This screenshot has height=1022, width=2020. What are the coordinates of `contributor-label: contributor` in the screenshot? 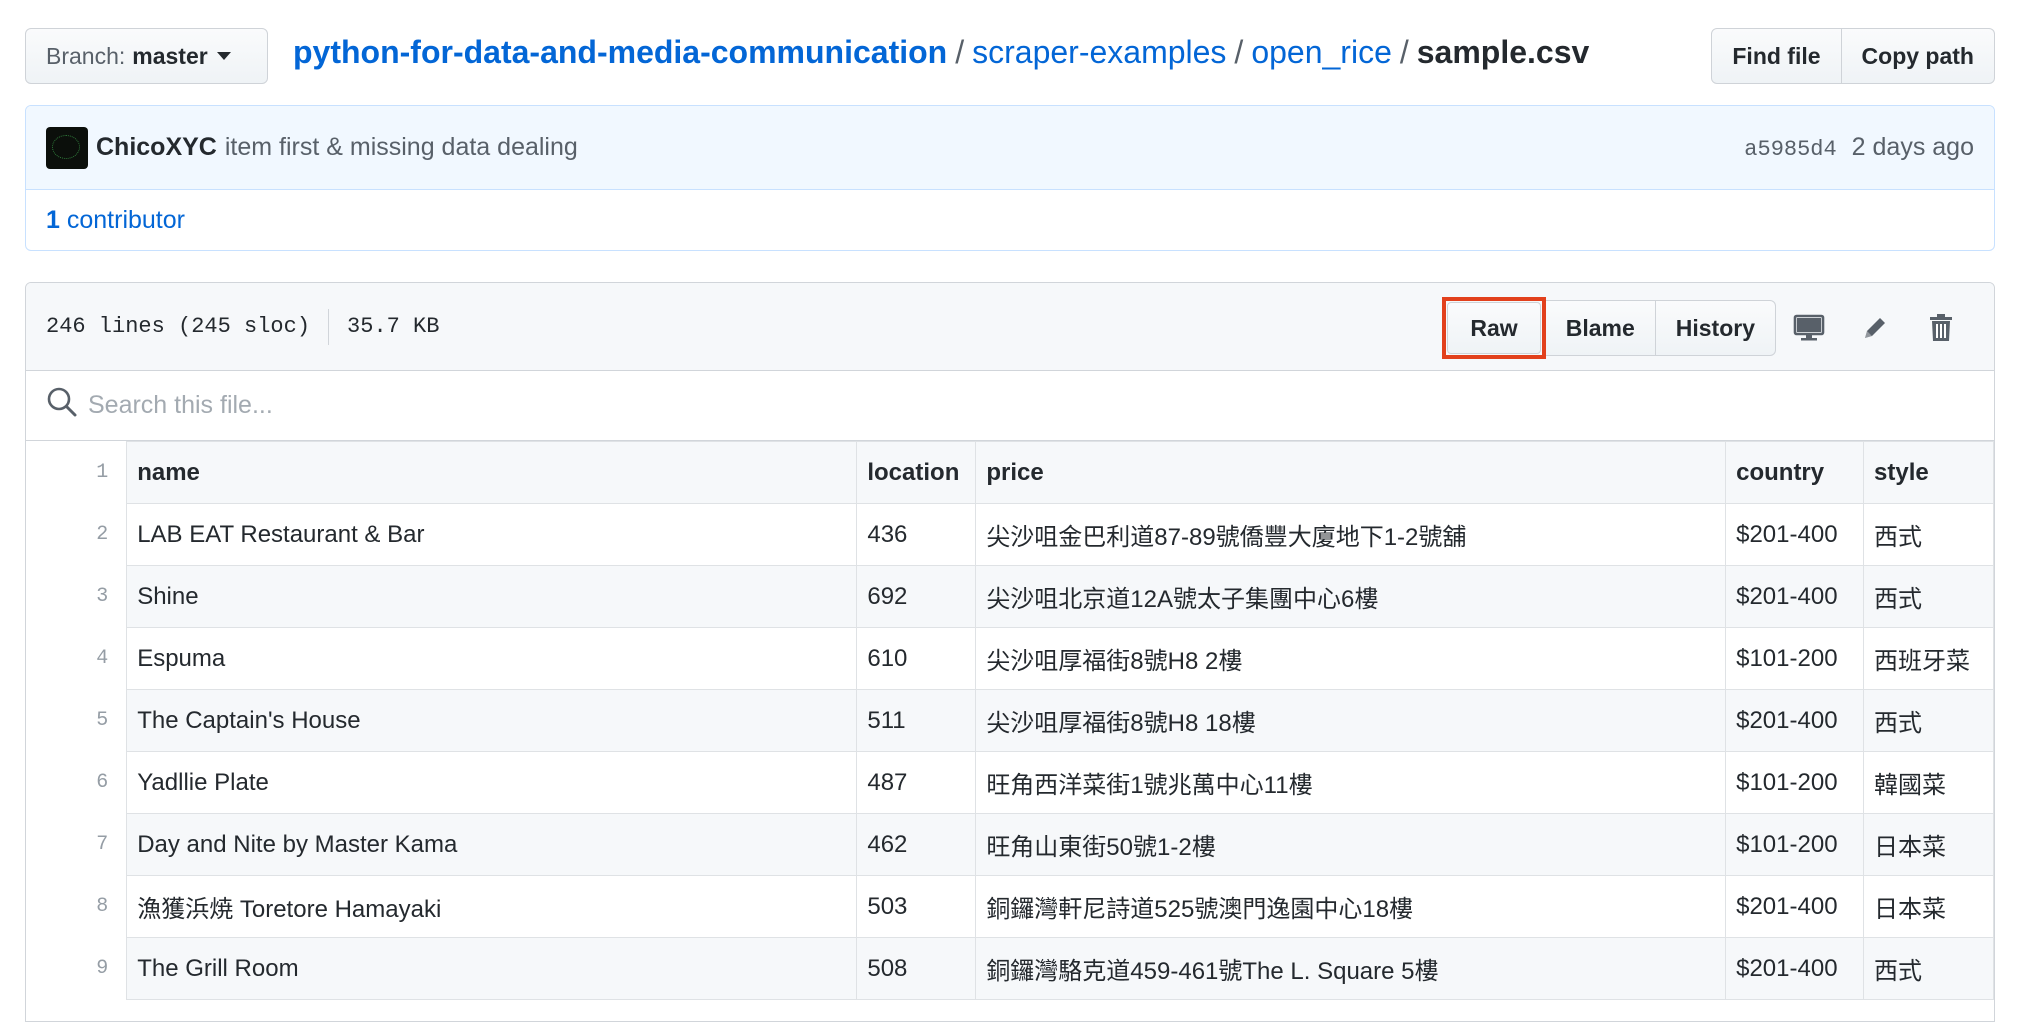 It's located at (125, 220).